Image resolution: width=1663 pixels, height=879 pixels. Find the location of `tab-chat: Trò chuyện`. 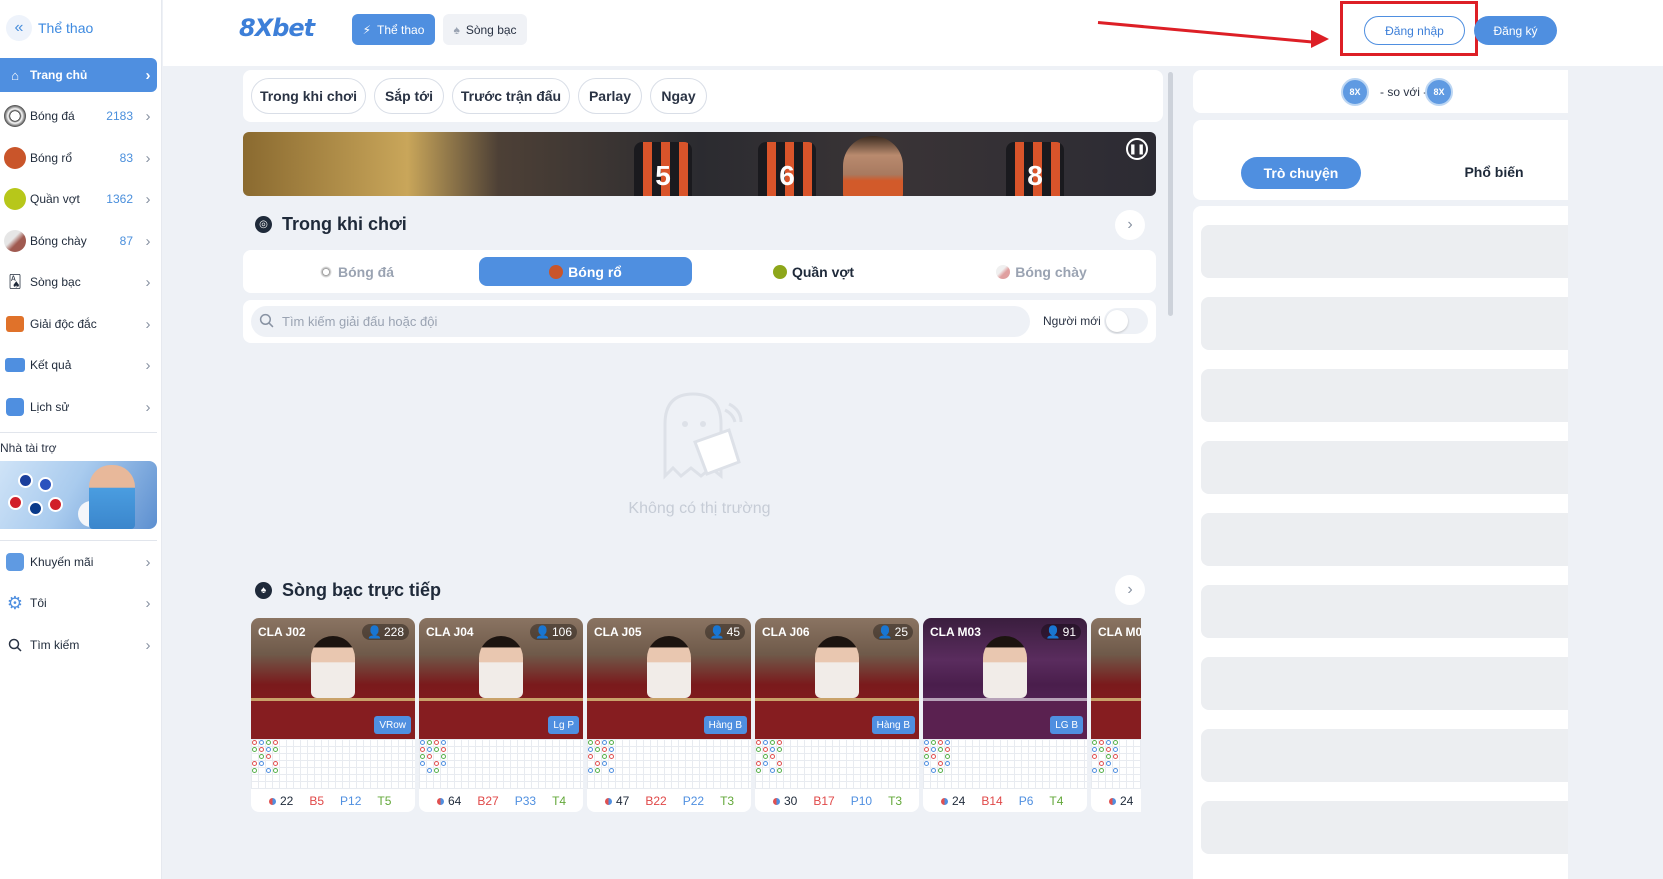

tab-chat: Trò chuyện is located at coordinates (1301, 173).